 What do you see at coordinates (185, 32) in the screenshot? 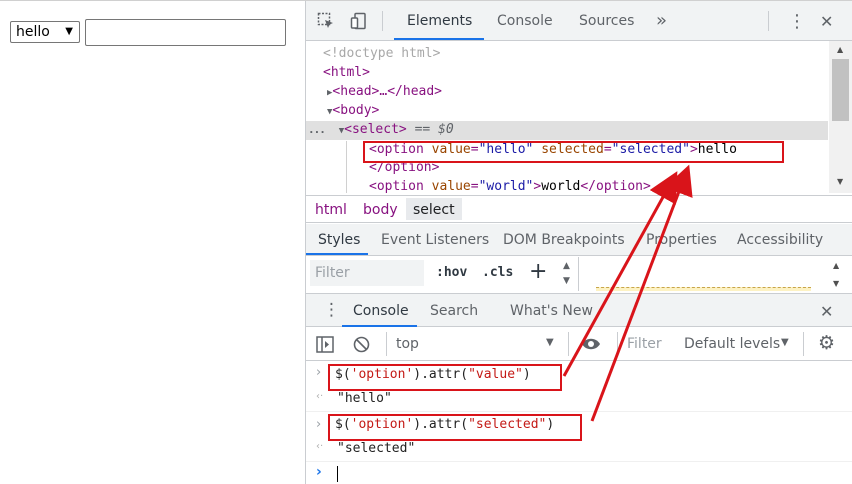
I see `page-text-input` at bounding box center [185, 32].